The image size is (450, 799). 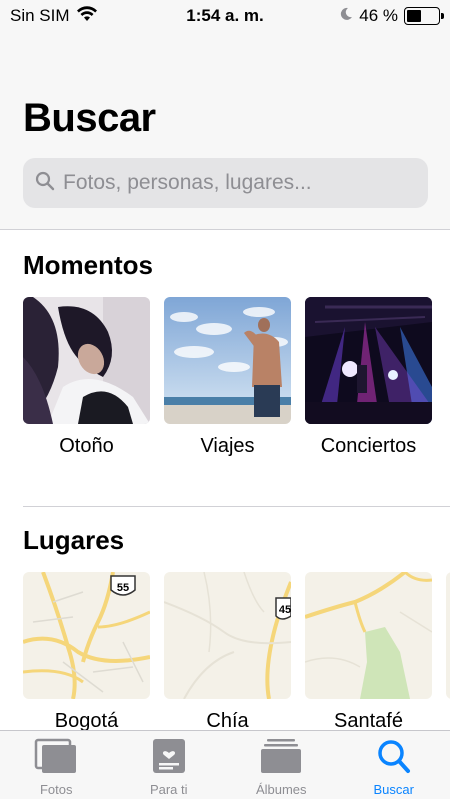 I want to click on moment-thumbnail-conciertos, so click(x=368, y=360).